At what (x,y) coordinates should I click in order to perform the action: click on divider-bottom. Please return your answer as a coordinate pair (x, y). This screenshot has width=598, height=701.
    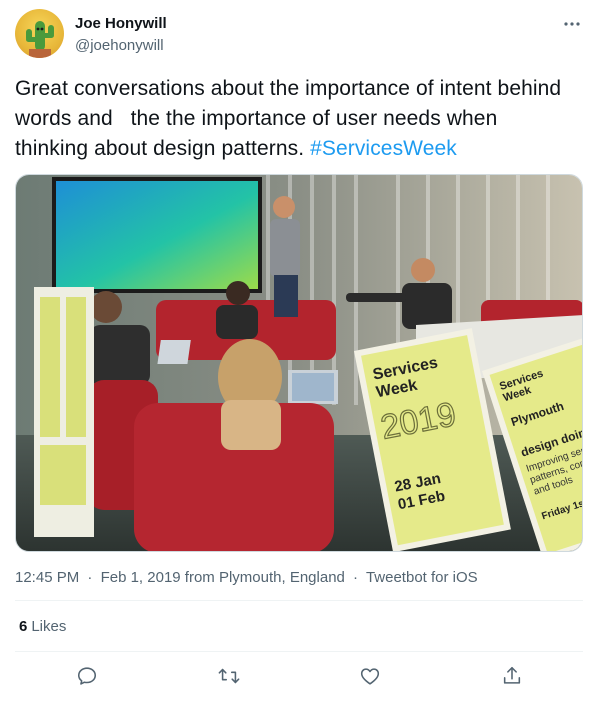
    Looking at the image, I should click on (299, 651).